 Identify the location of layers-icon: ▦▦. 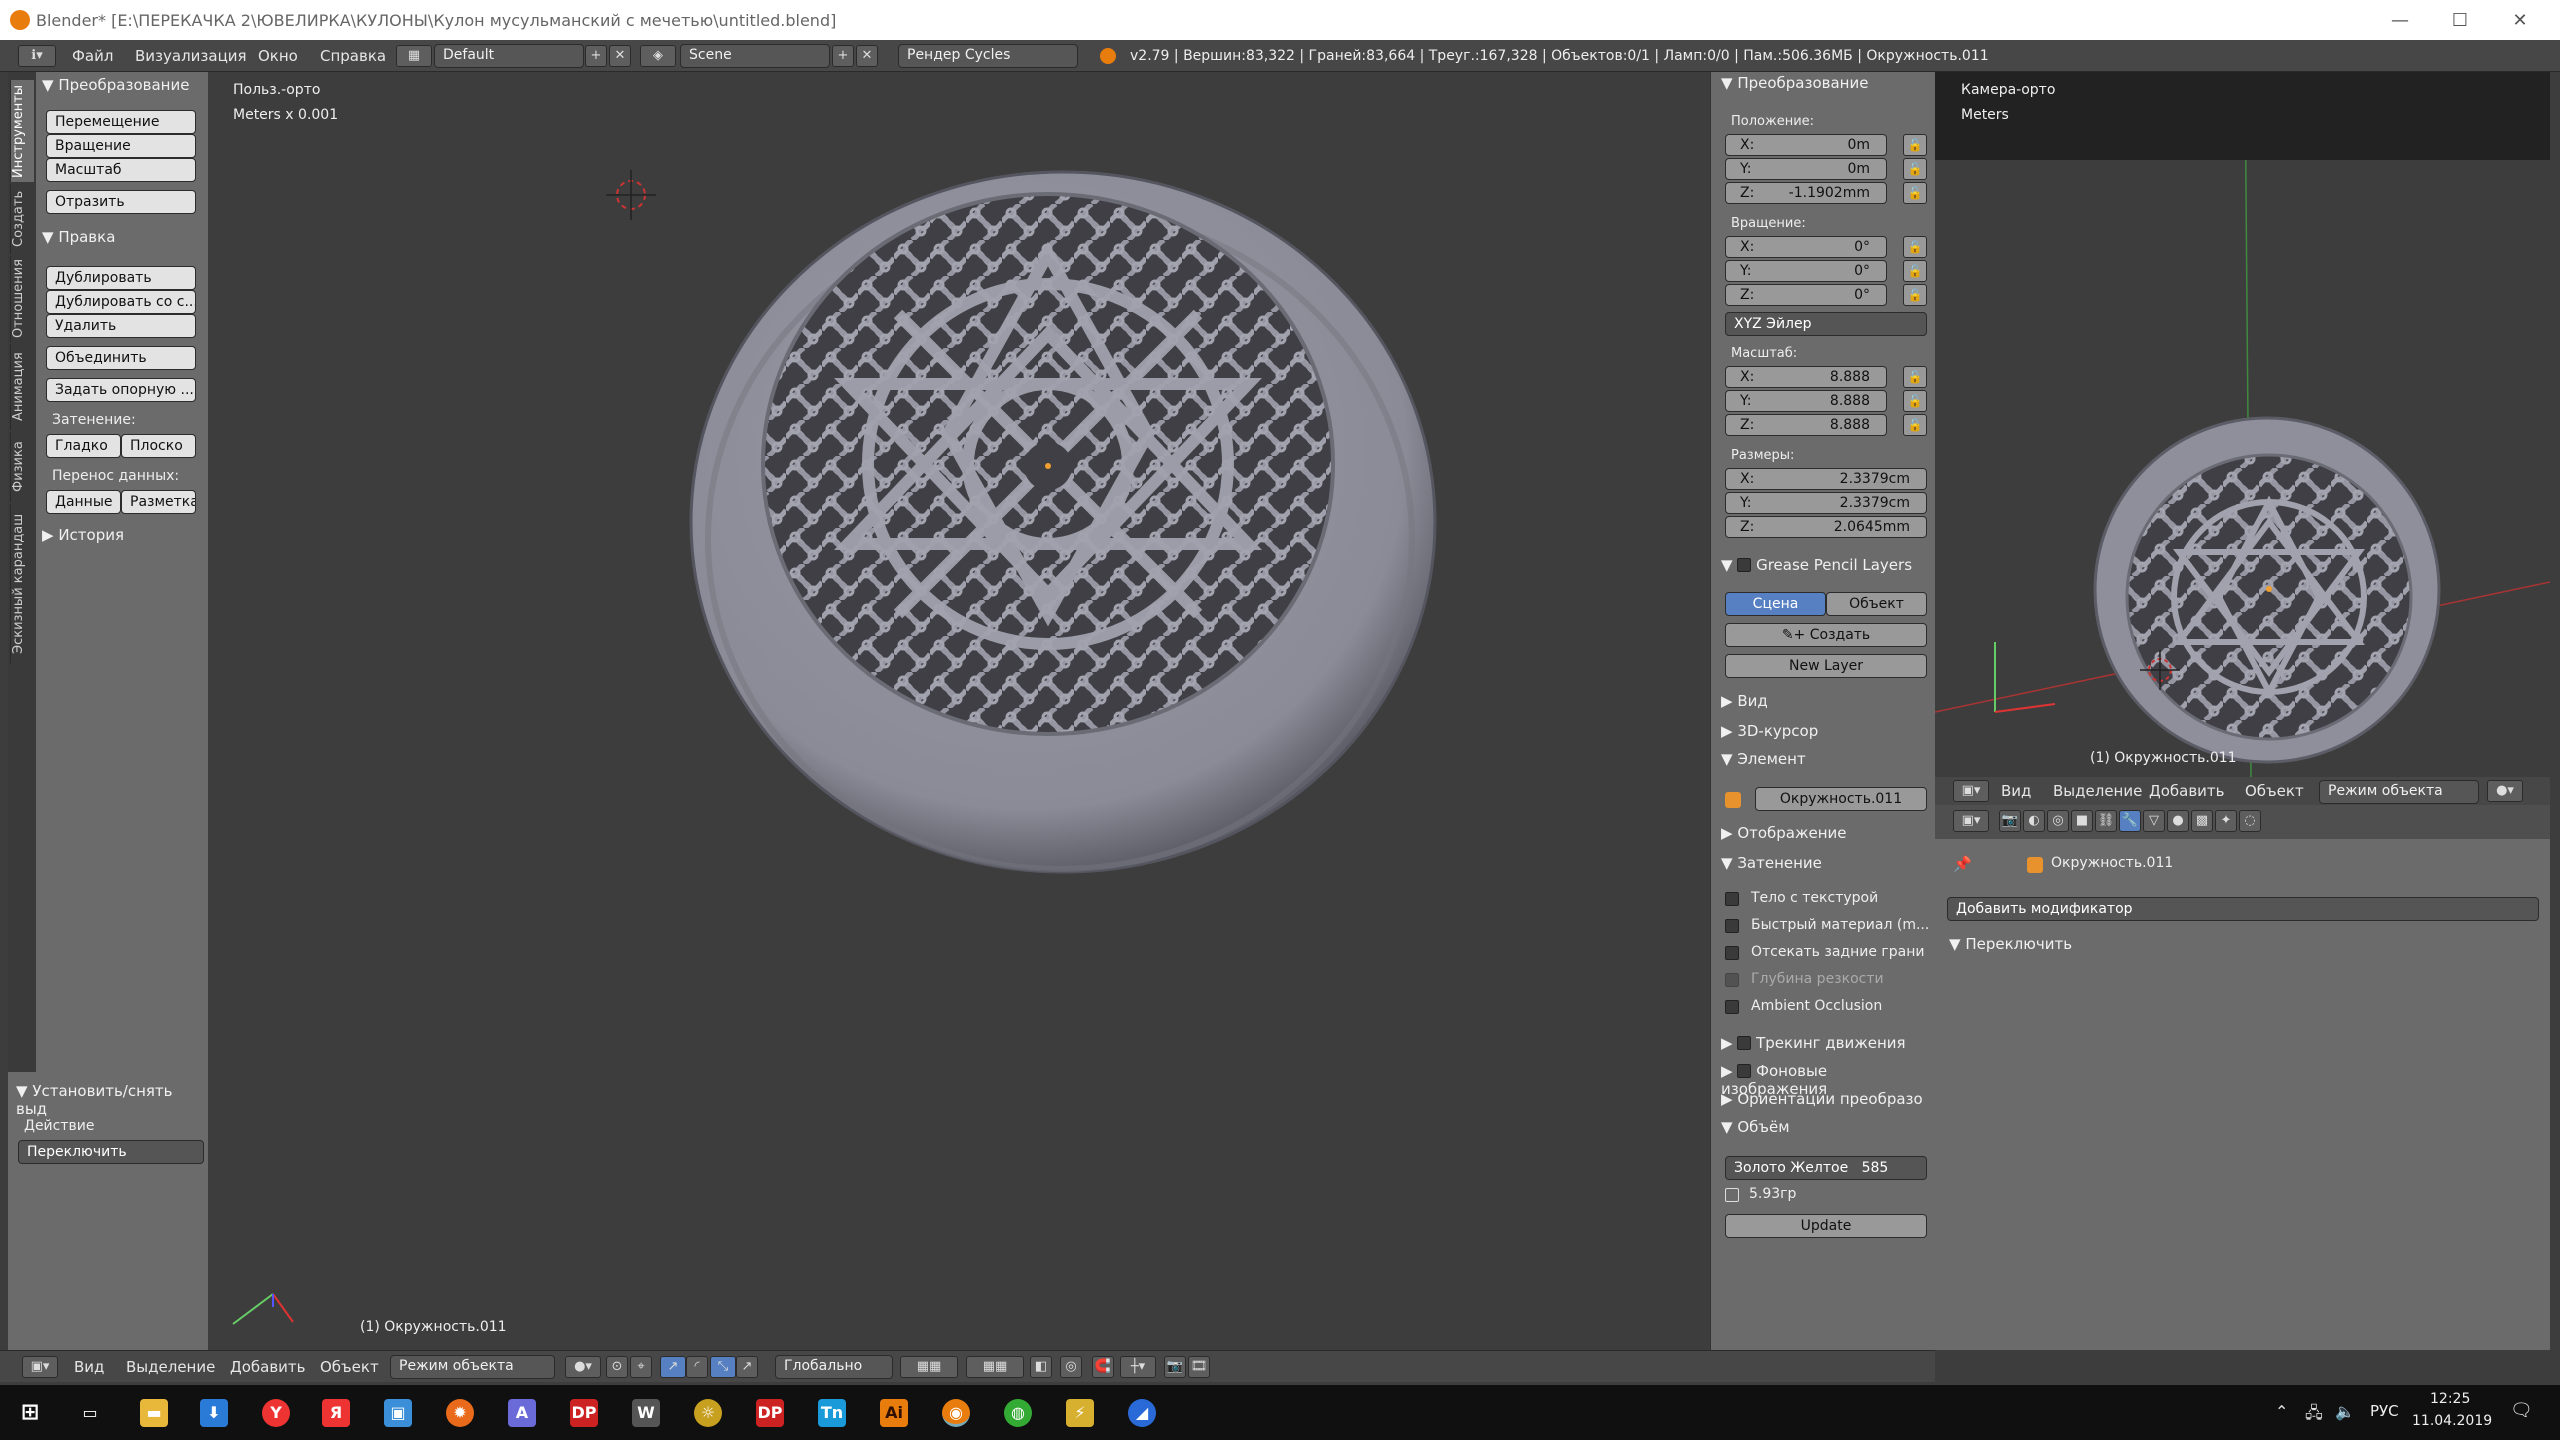
(929, 1367).